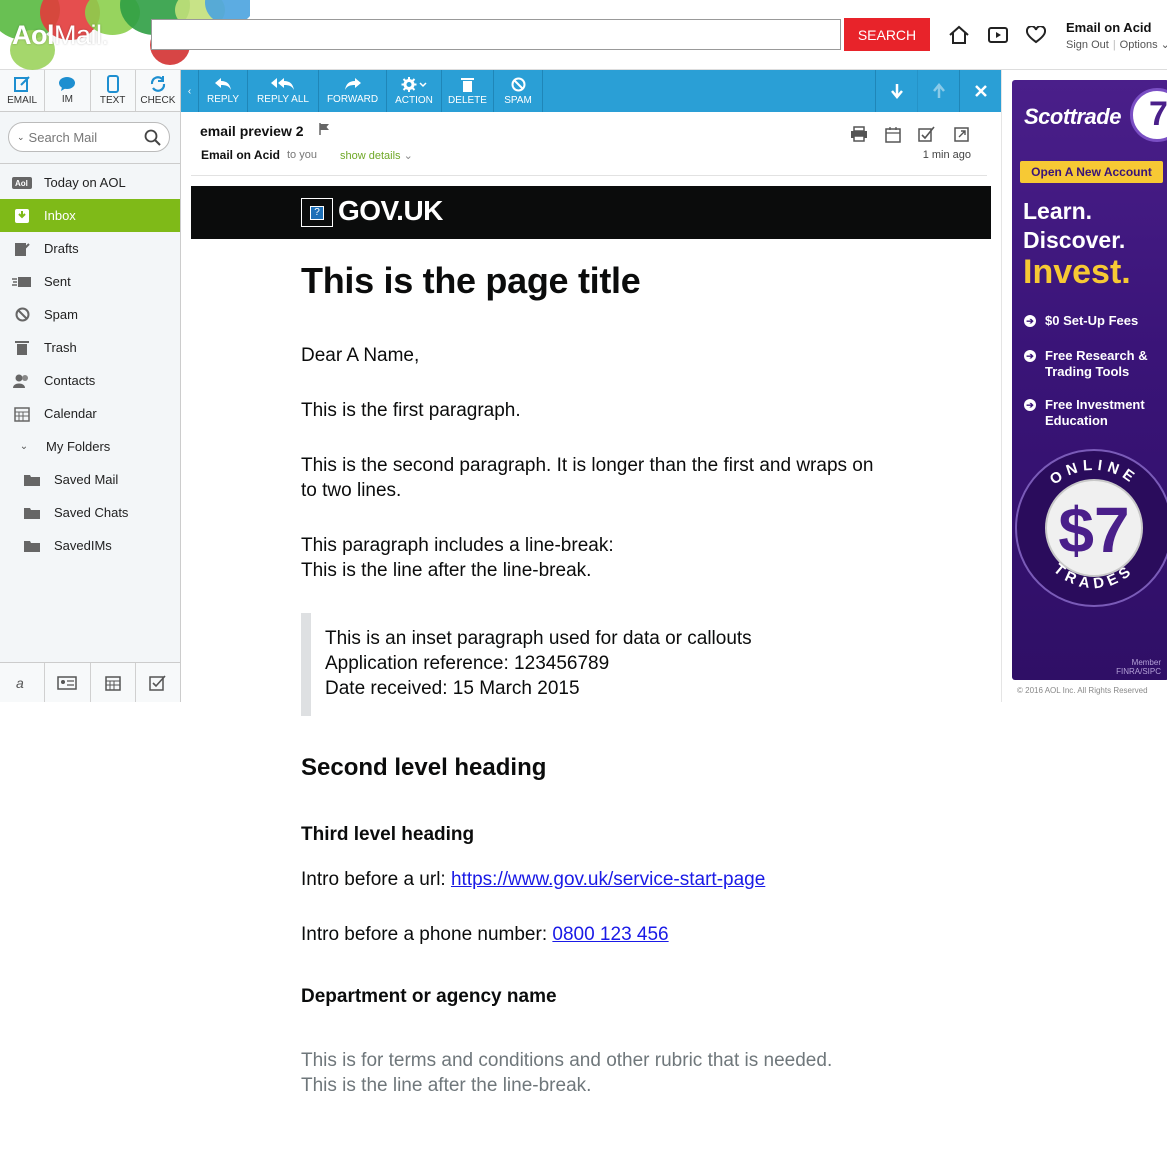 This screenshot has height=1156, width=1167. Describe the element at coordinates (158, 682) in the screenshot. I see `tasks-app-button` at that location.